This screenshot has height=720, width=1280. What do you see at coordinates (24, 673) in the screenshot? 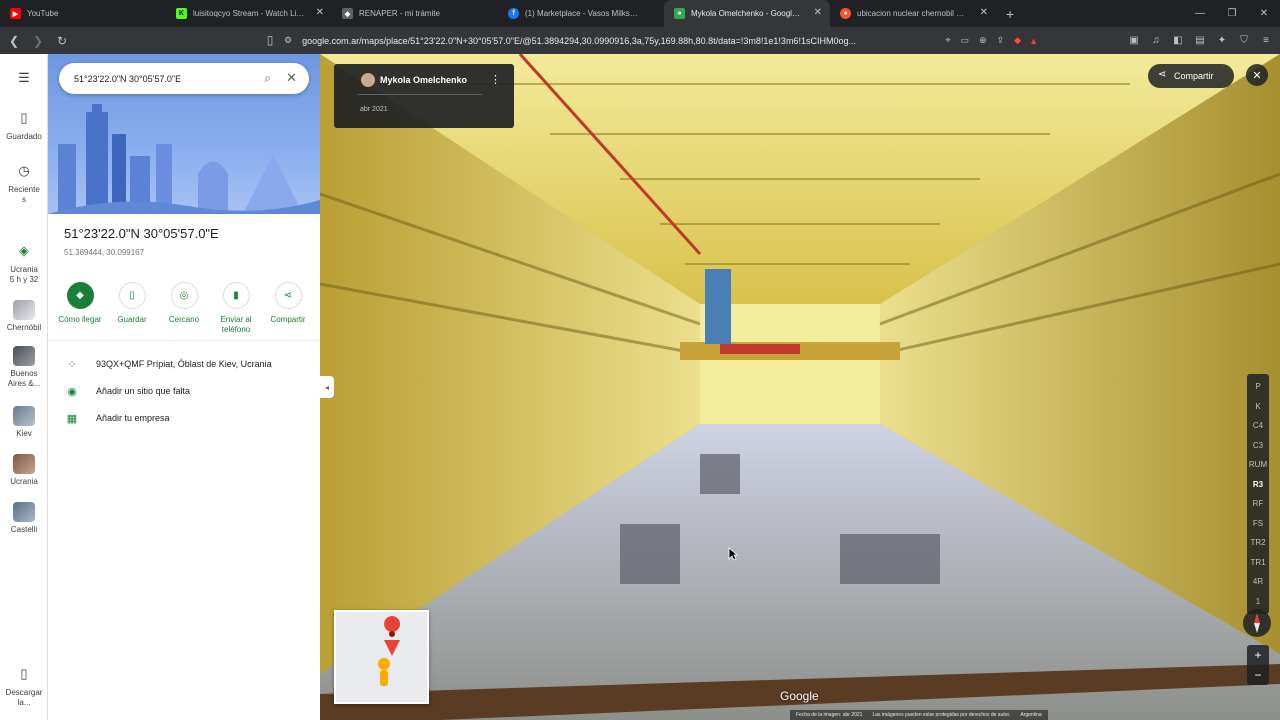
I see `phone-icon: ▯` at bounding box center [24, 673].